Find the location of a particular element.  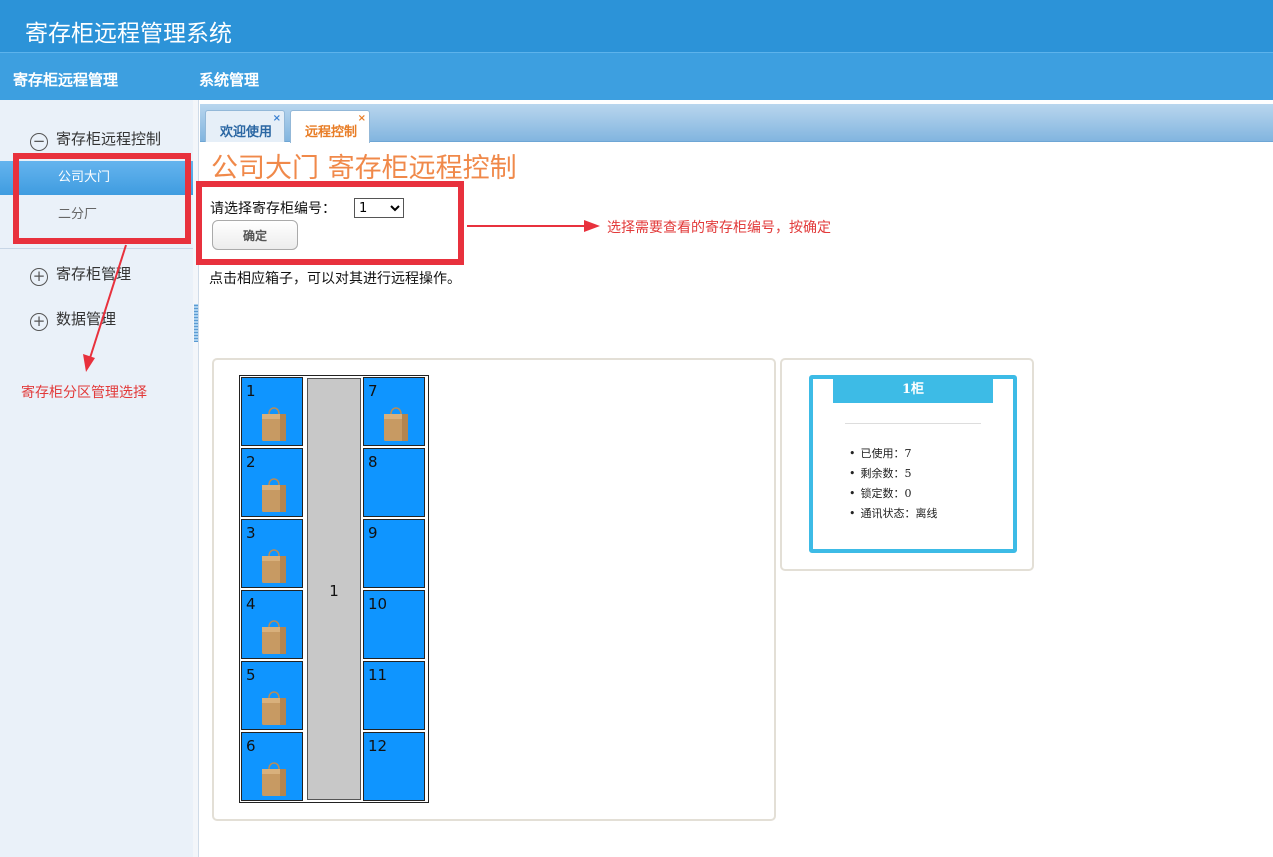

locker-cell: 5 is located at coordinates (272, 695).